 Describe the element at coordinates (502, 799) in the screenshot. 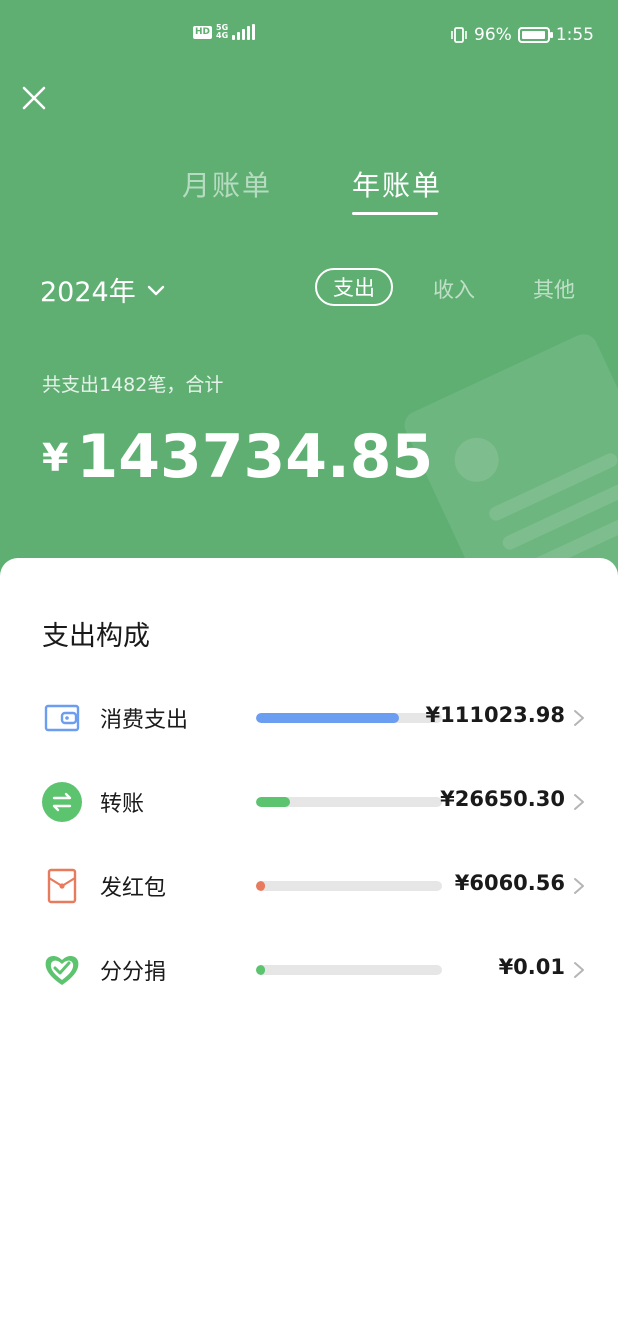

I see `breakdown-amount: ¥26650.30` at that location.